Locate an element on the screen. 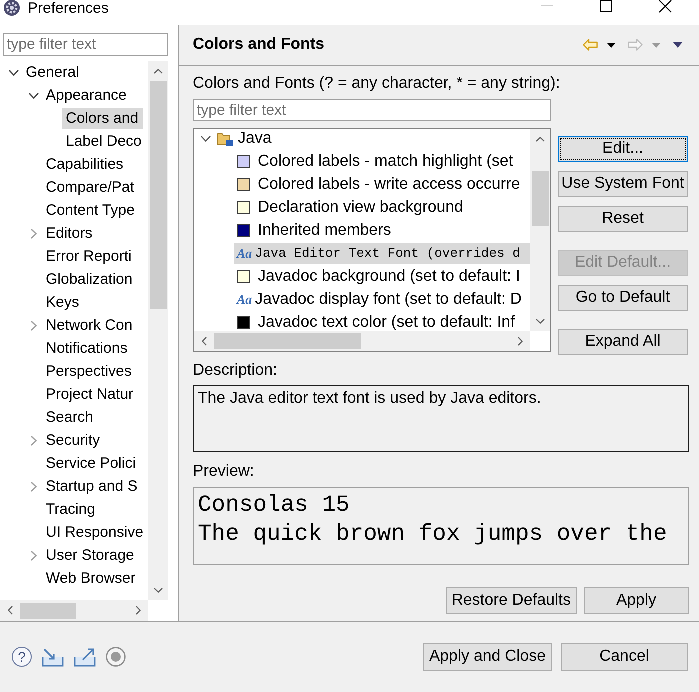 This screenshot has width=699, height=692. tree-item: Colored labels - match highlight (set is located at coordinates (375, 161).